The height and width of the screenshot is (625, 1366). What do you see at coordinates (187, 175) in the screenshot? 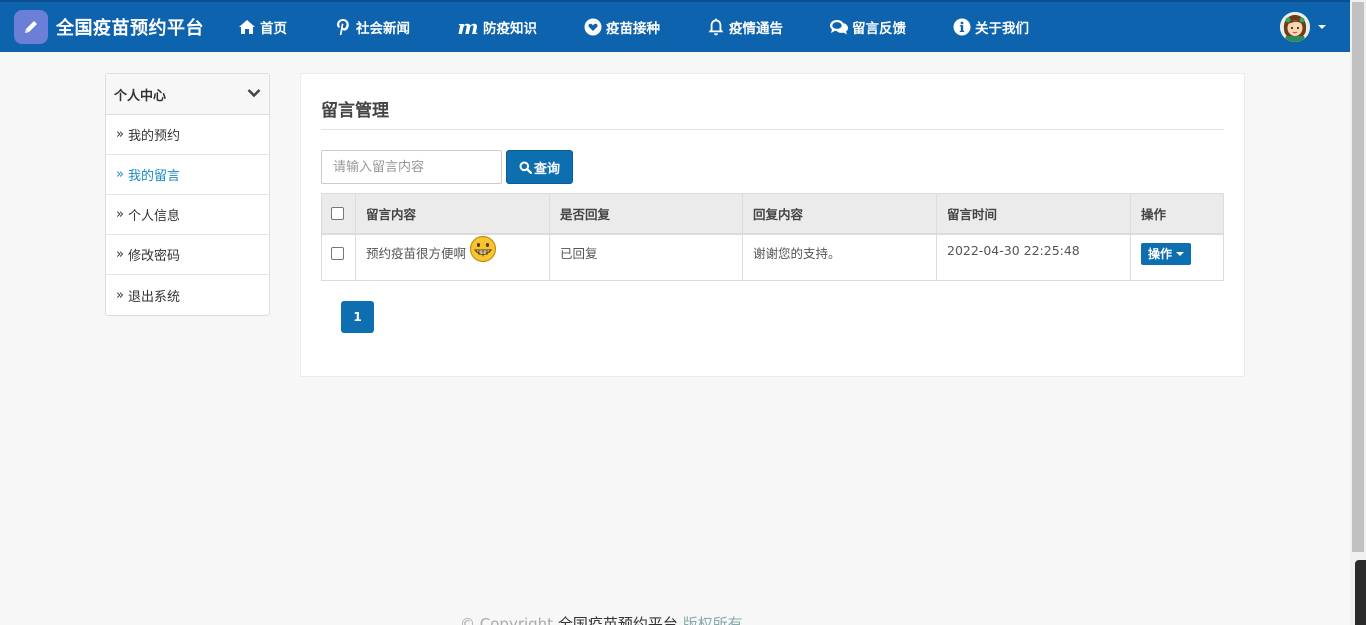
I see `sidebar-item-my-messages: » 我的留言` at bounding box center [187, 175].